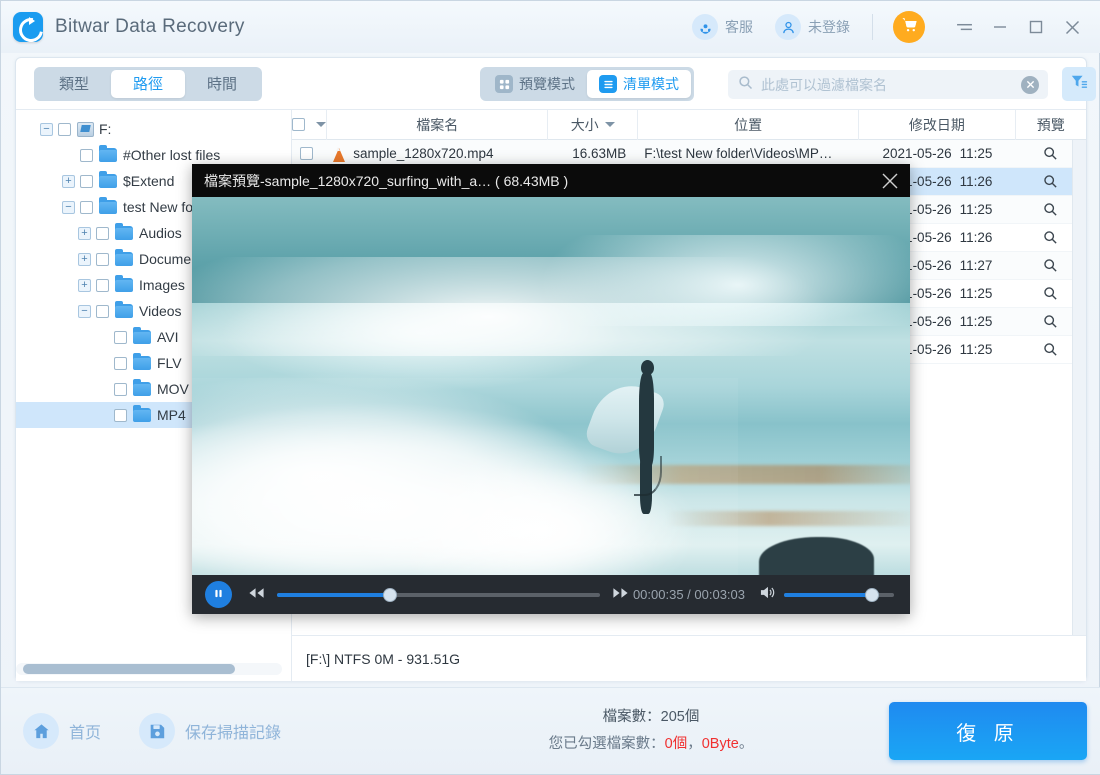 The height and width of the screenshot is (775, 1100). What do you see at coordinates (767, 595) in the screenshot?
I see `speaker-icon` at bounding box center [767, 595].